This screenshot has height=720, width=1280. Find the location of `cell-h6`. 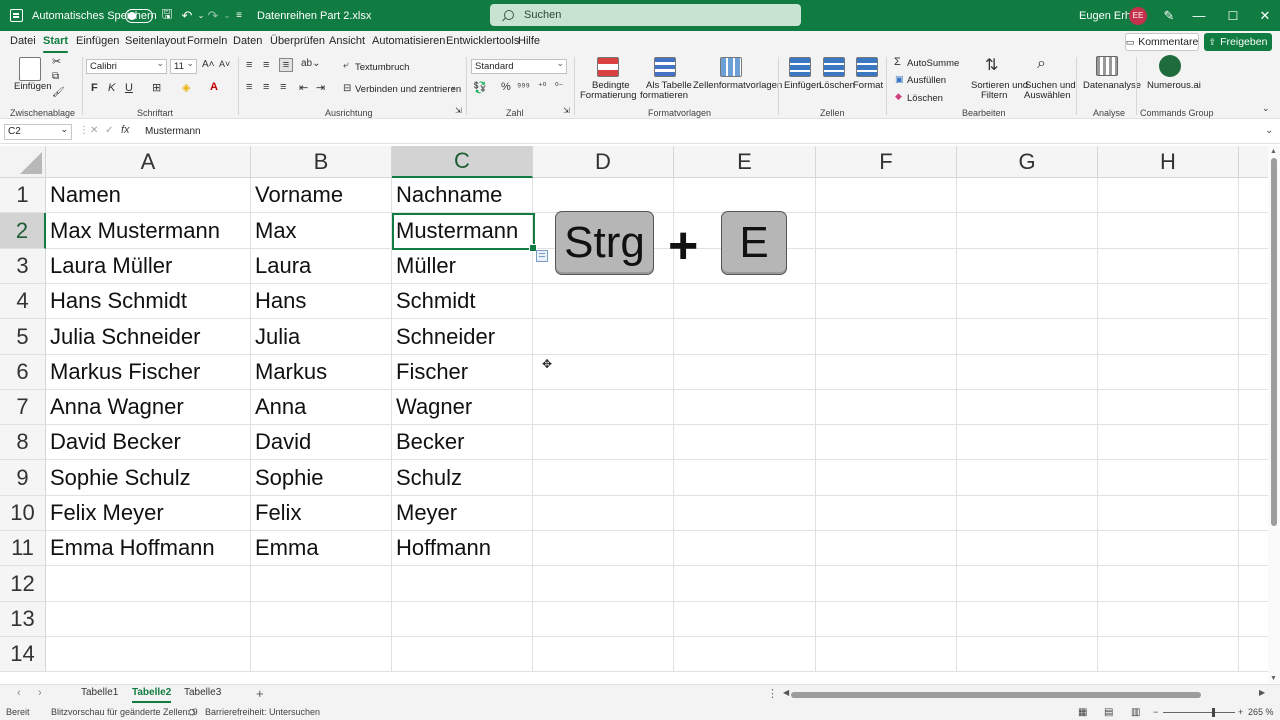

cell-h6 is located at coordinates (1168, 372).